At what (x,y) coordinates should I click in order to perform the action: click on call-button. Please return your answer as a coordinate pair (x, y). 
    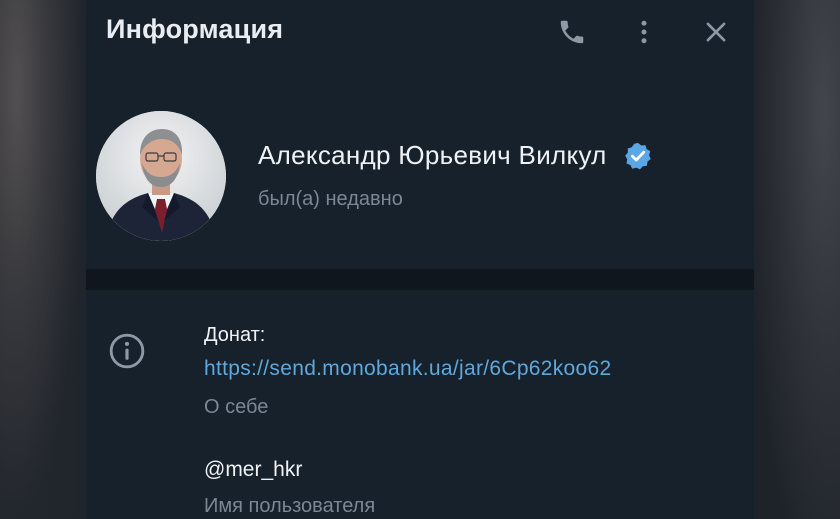
    Looking at the image, I should click on (572, 32).